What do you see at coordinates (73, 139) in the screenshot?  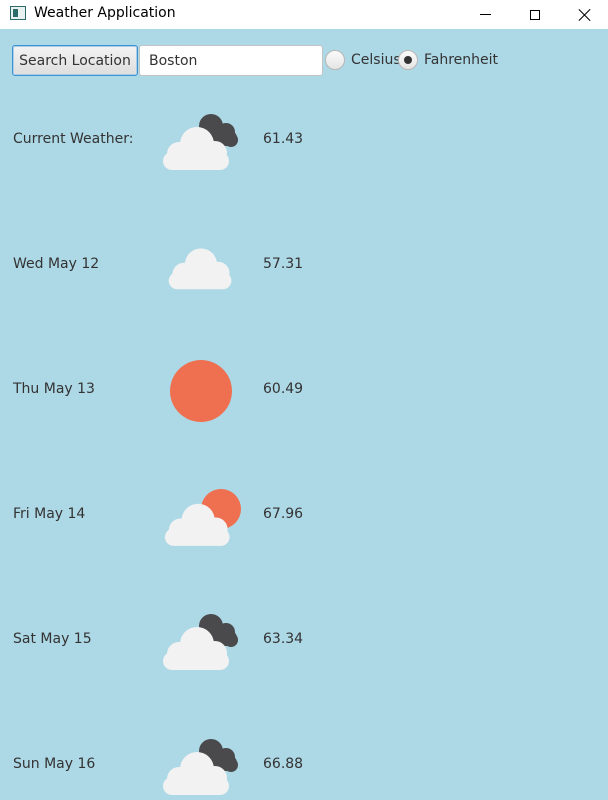 I see `current-weather-label: Current Weather:` at bounding box center [73, 139].